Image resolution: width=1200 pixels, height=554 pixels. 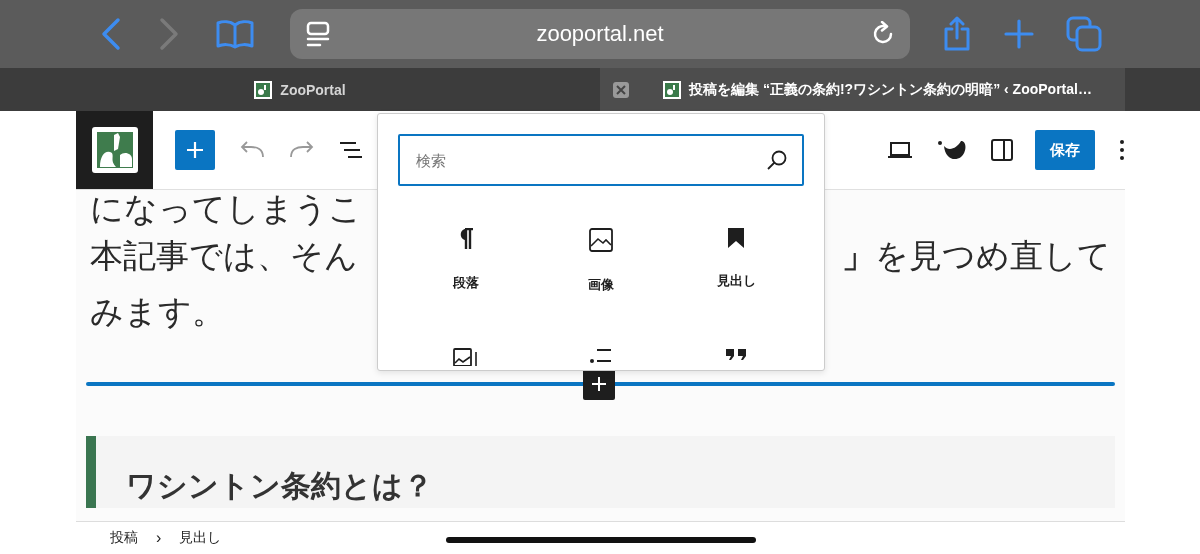 What do you see at coordinates (224, 256) in the screenshot?
I see `paragraph-text: 本記事では、そん` at bounding box center [224, 256].